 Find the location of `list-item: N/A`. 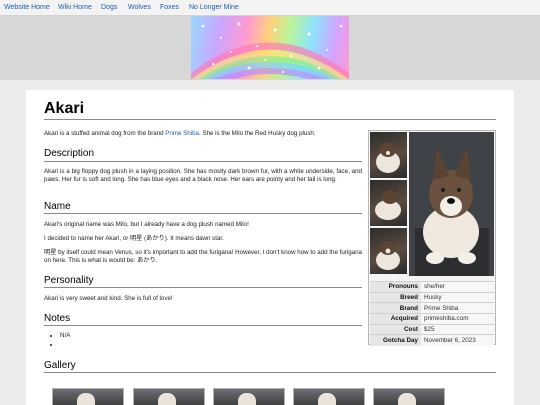

list-item: N/A is located at coordinates (65, 336).